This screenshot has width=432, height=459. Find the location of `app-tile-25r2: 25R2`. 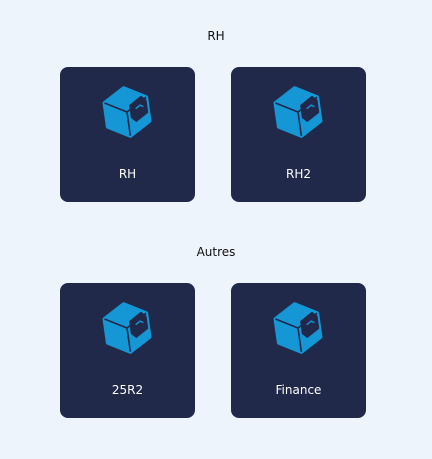

app-tile-25r2: 25R2 is located at coordinates (127, 350).